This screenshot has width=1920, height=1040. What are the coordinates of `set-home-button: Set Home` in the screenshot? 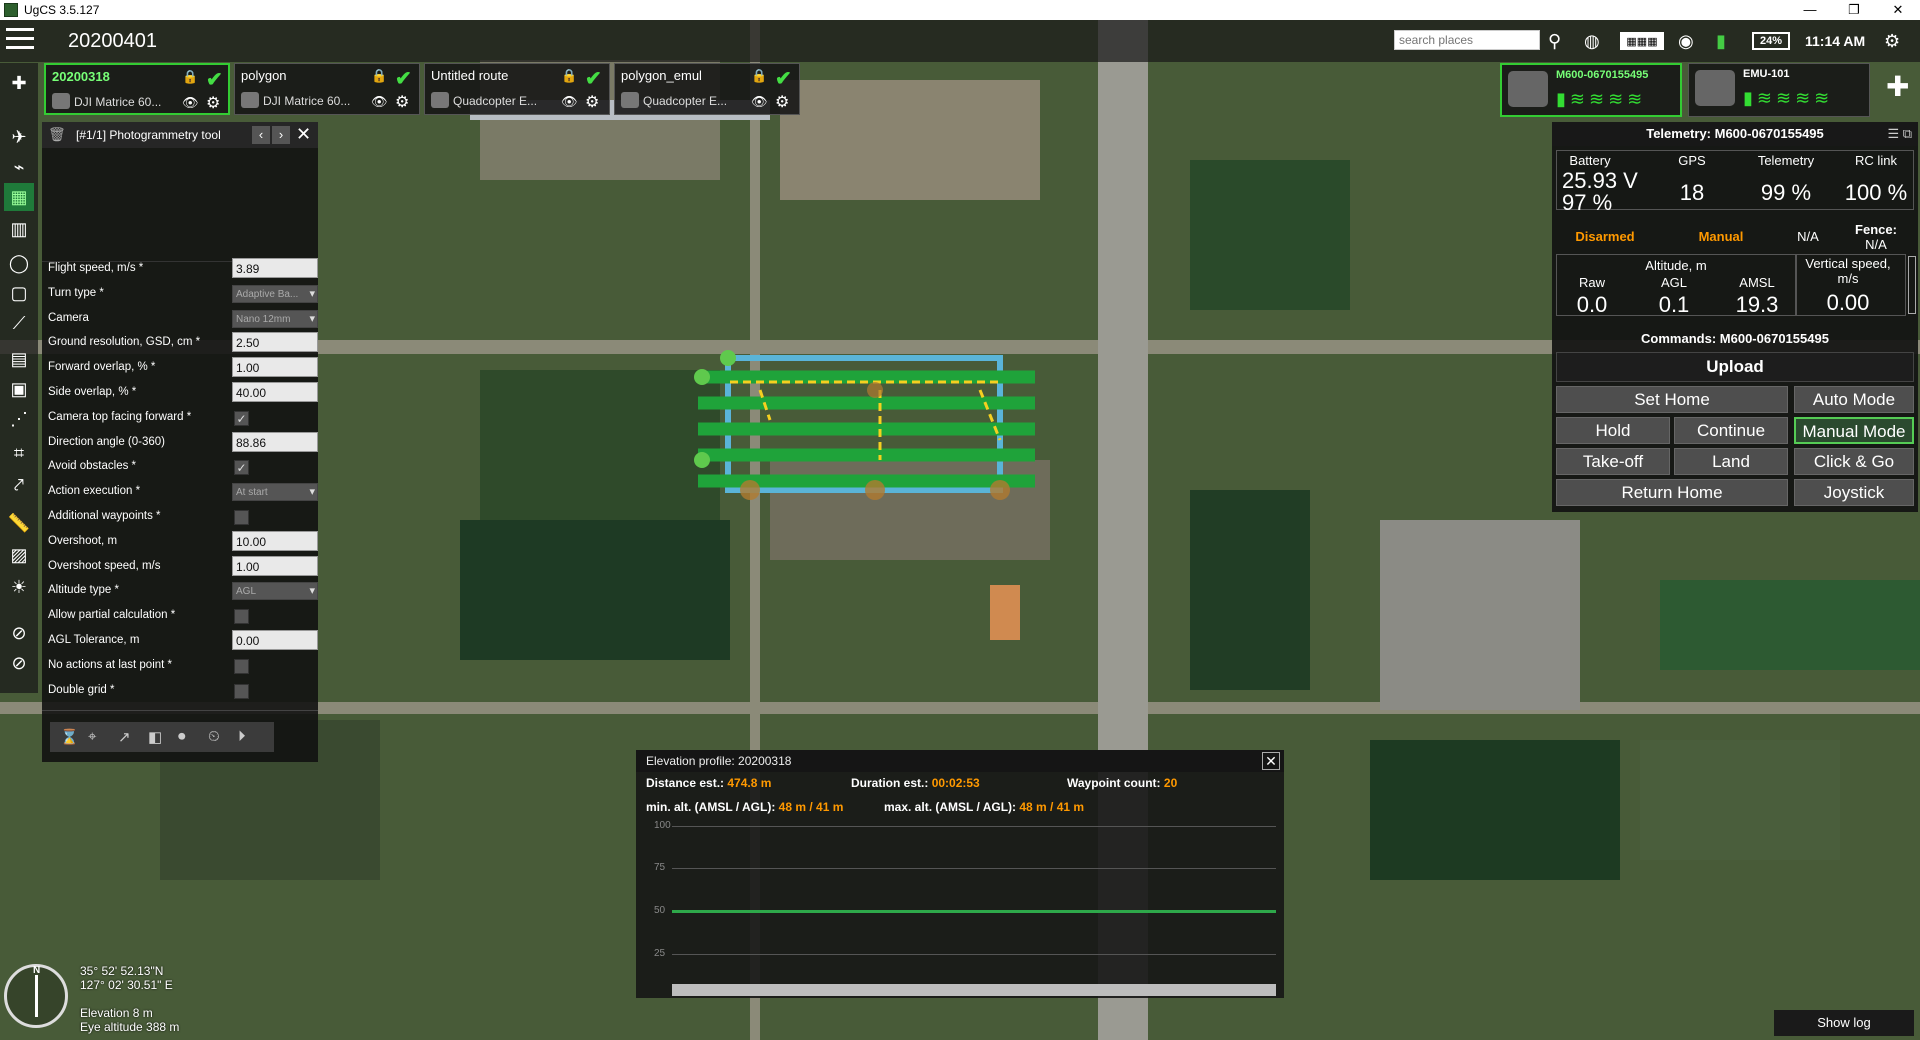 It's located at (1672, 399).